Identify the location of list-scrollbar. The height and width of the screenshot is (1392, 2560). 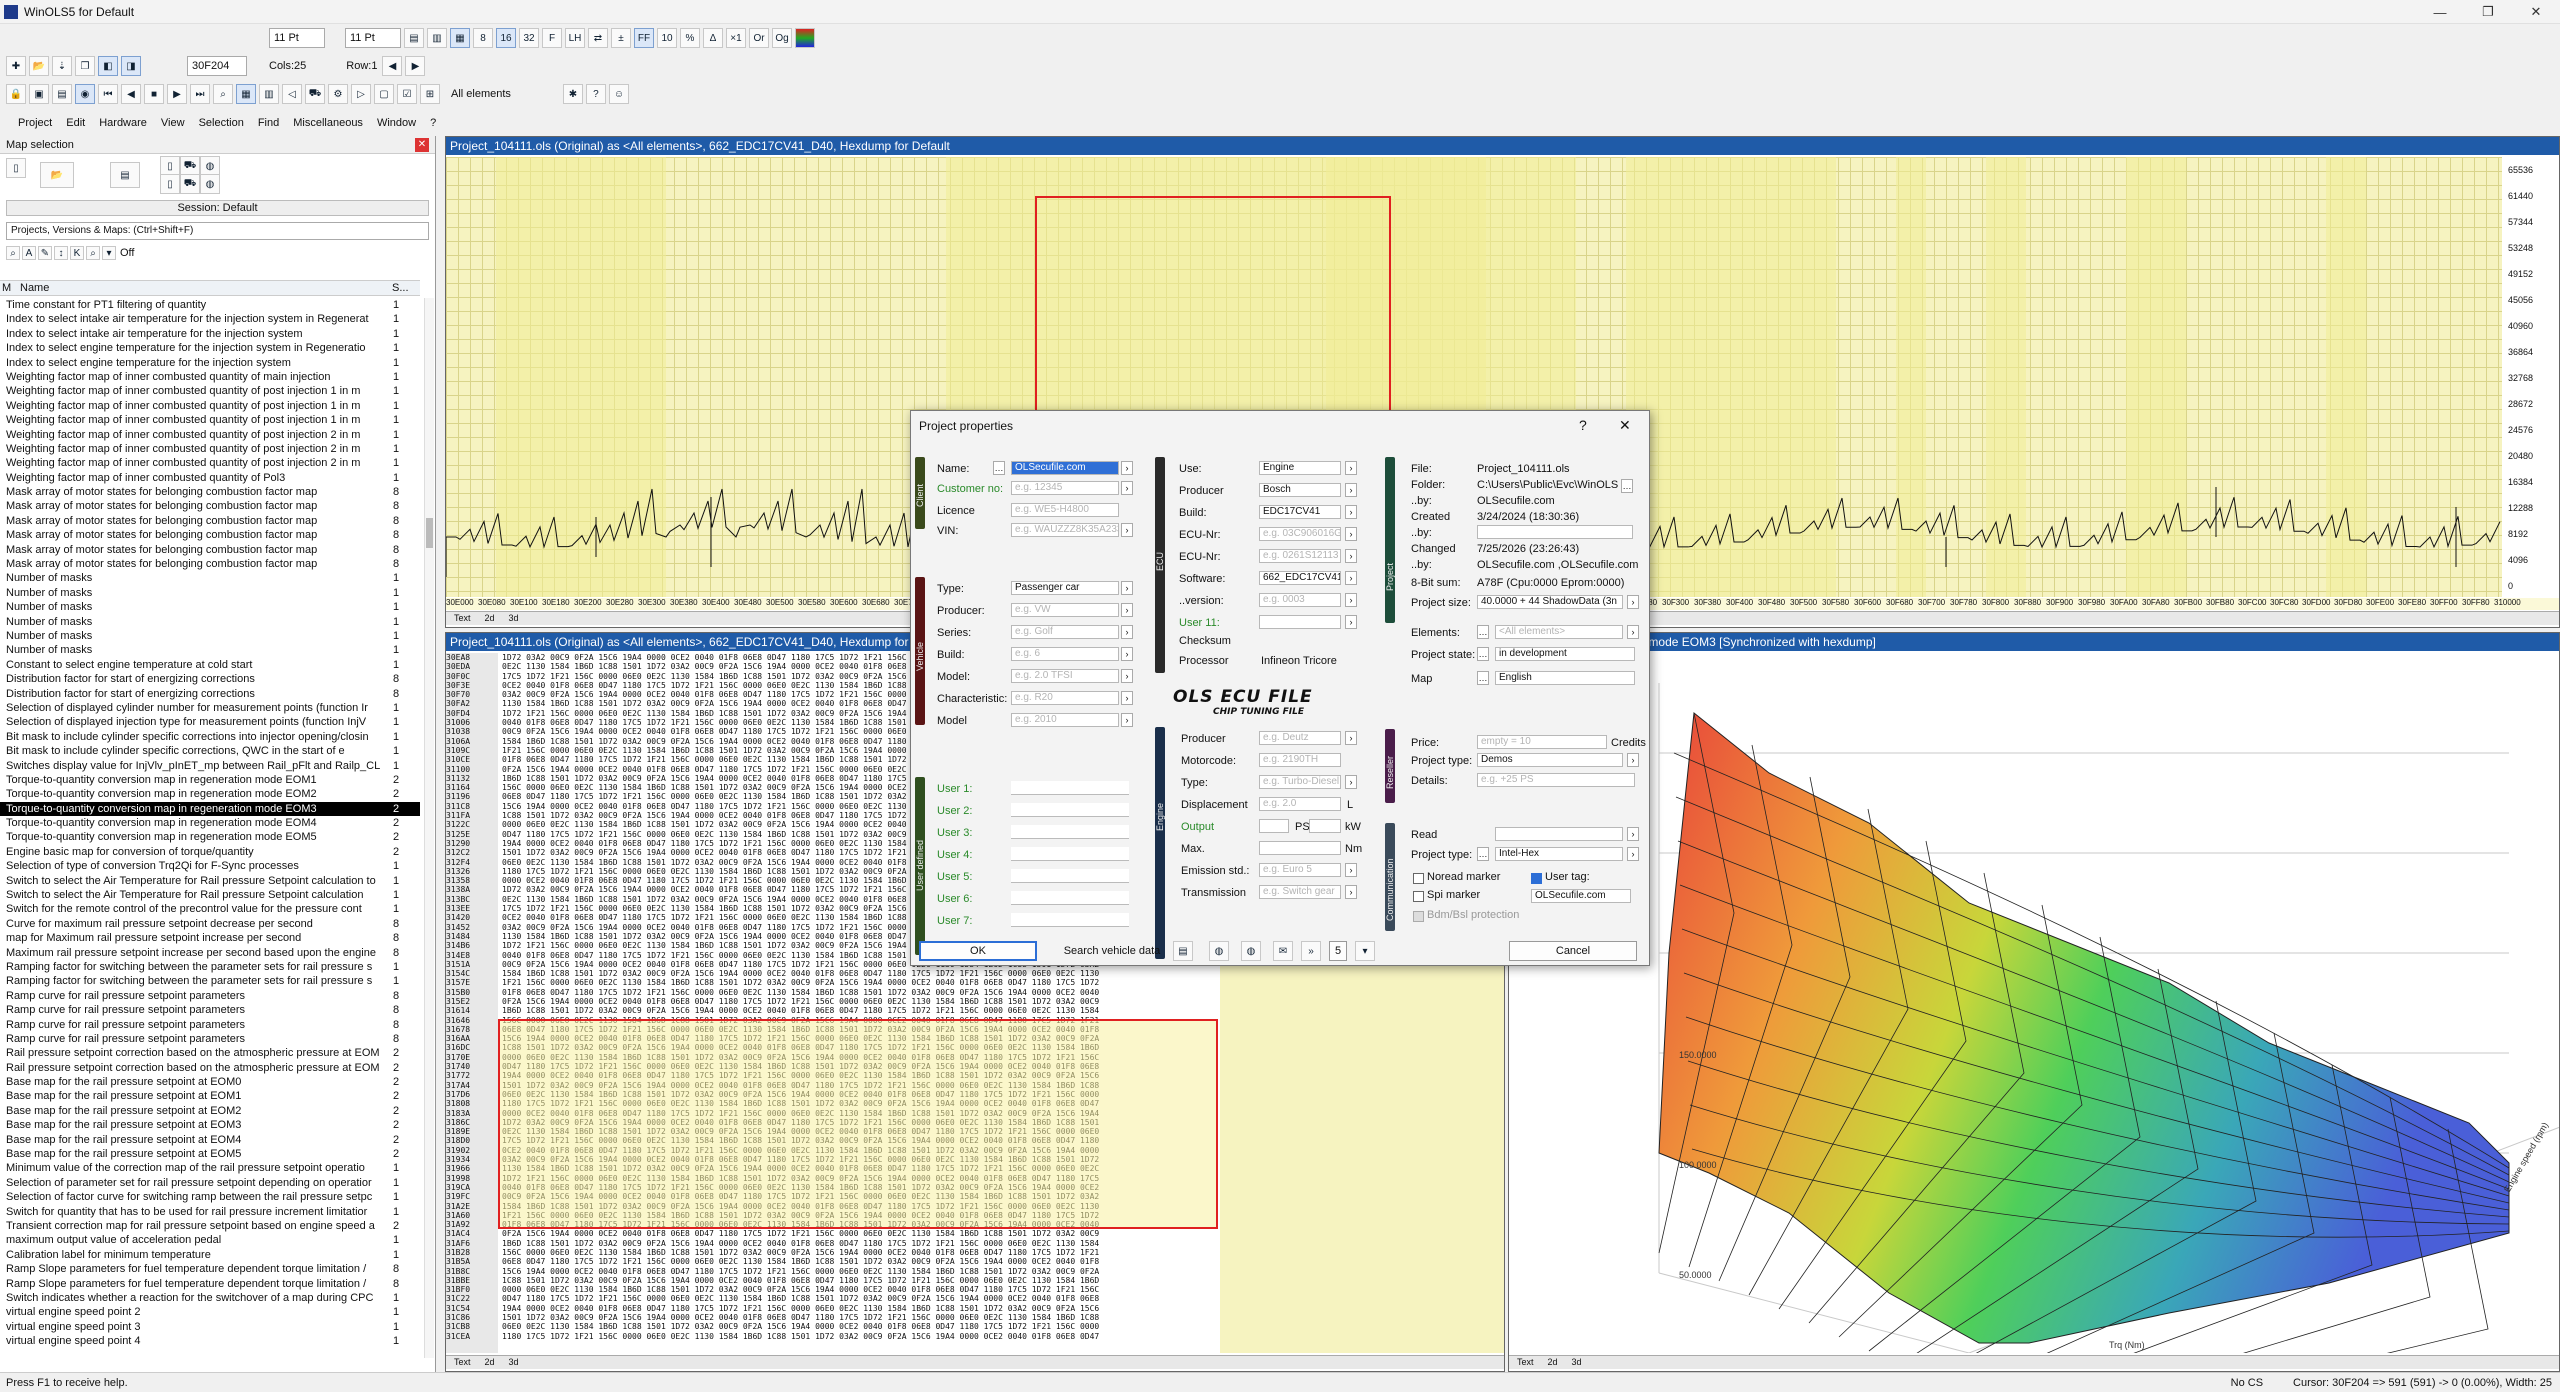
(429, 828).